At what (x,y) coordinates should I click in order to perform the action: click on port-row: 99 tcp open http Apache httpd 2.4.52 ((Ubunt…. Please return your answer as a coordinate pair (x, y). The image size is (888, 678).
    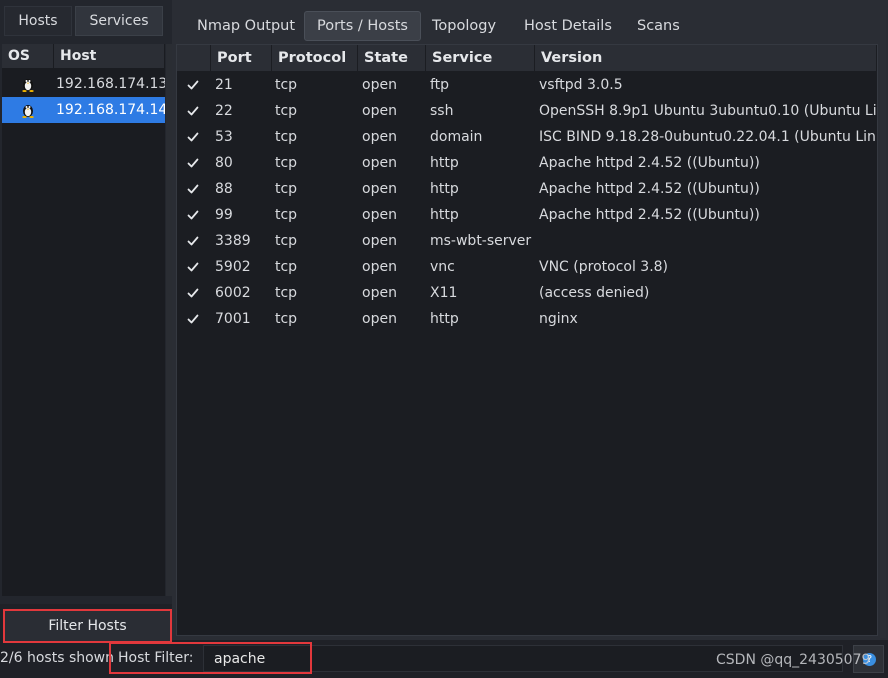
    Looking at the image, I should click on (527, 215).